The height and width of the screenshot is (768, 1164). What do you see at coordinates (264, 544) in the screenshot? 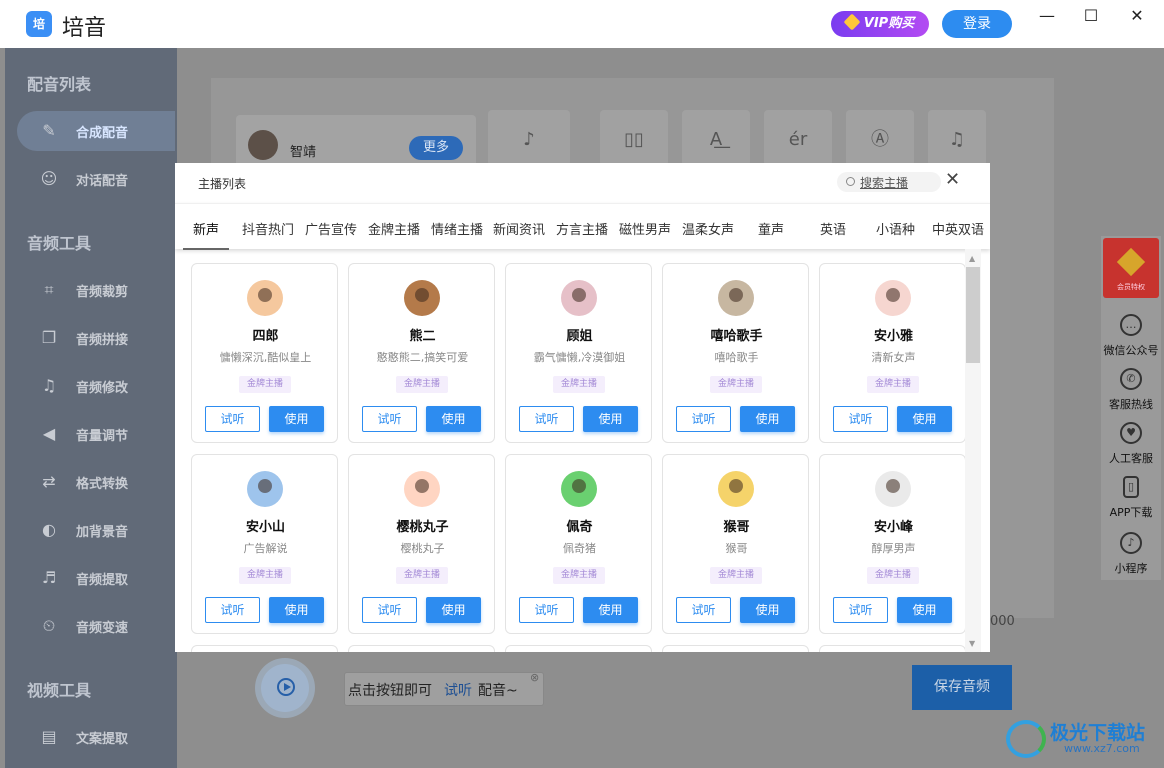
I see `anchor-card: 安小山 广告解说 金牌主播 试听 使用` at bounding box center [264, 544].